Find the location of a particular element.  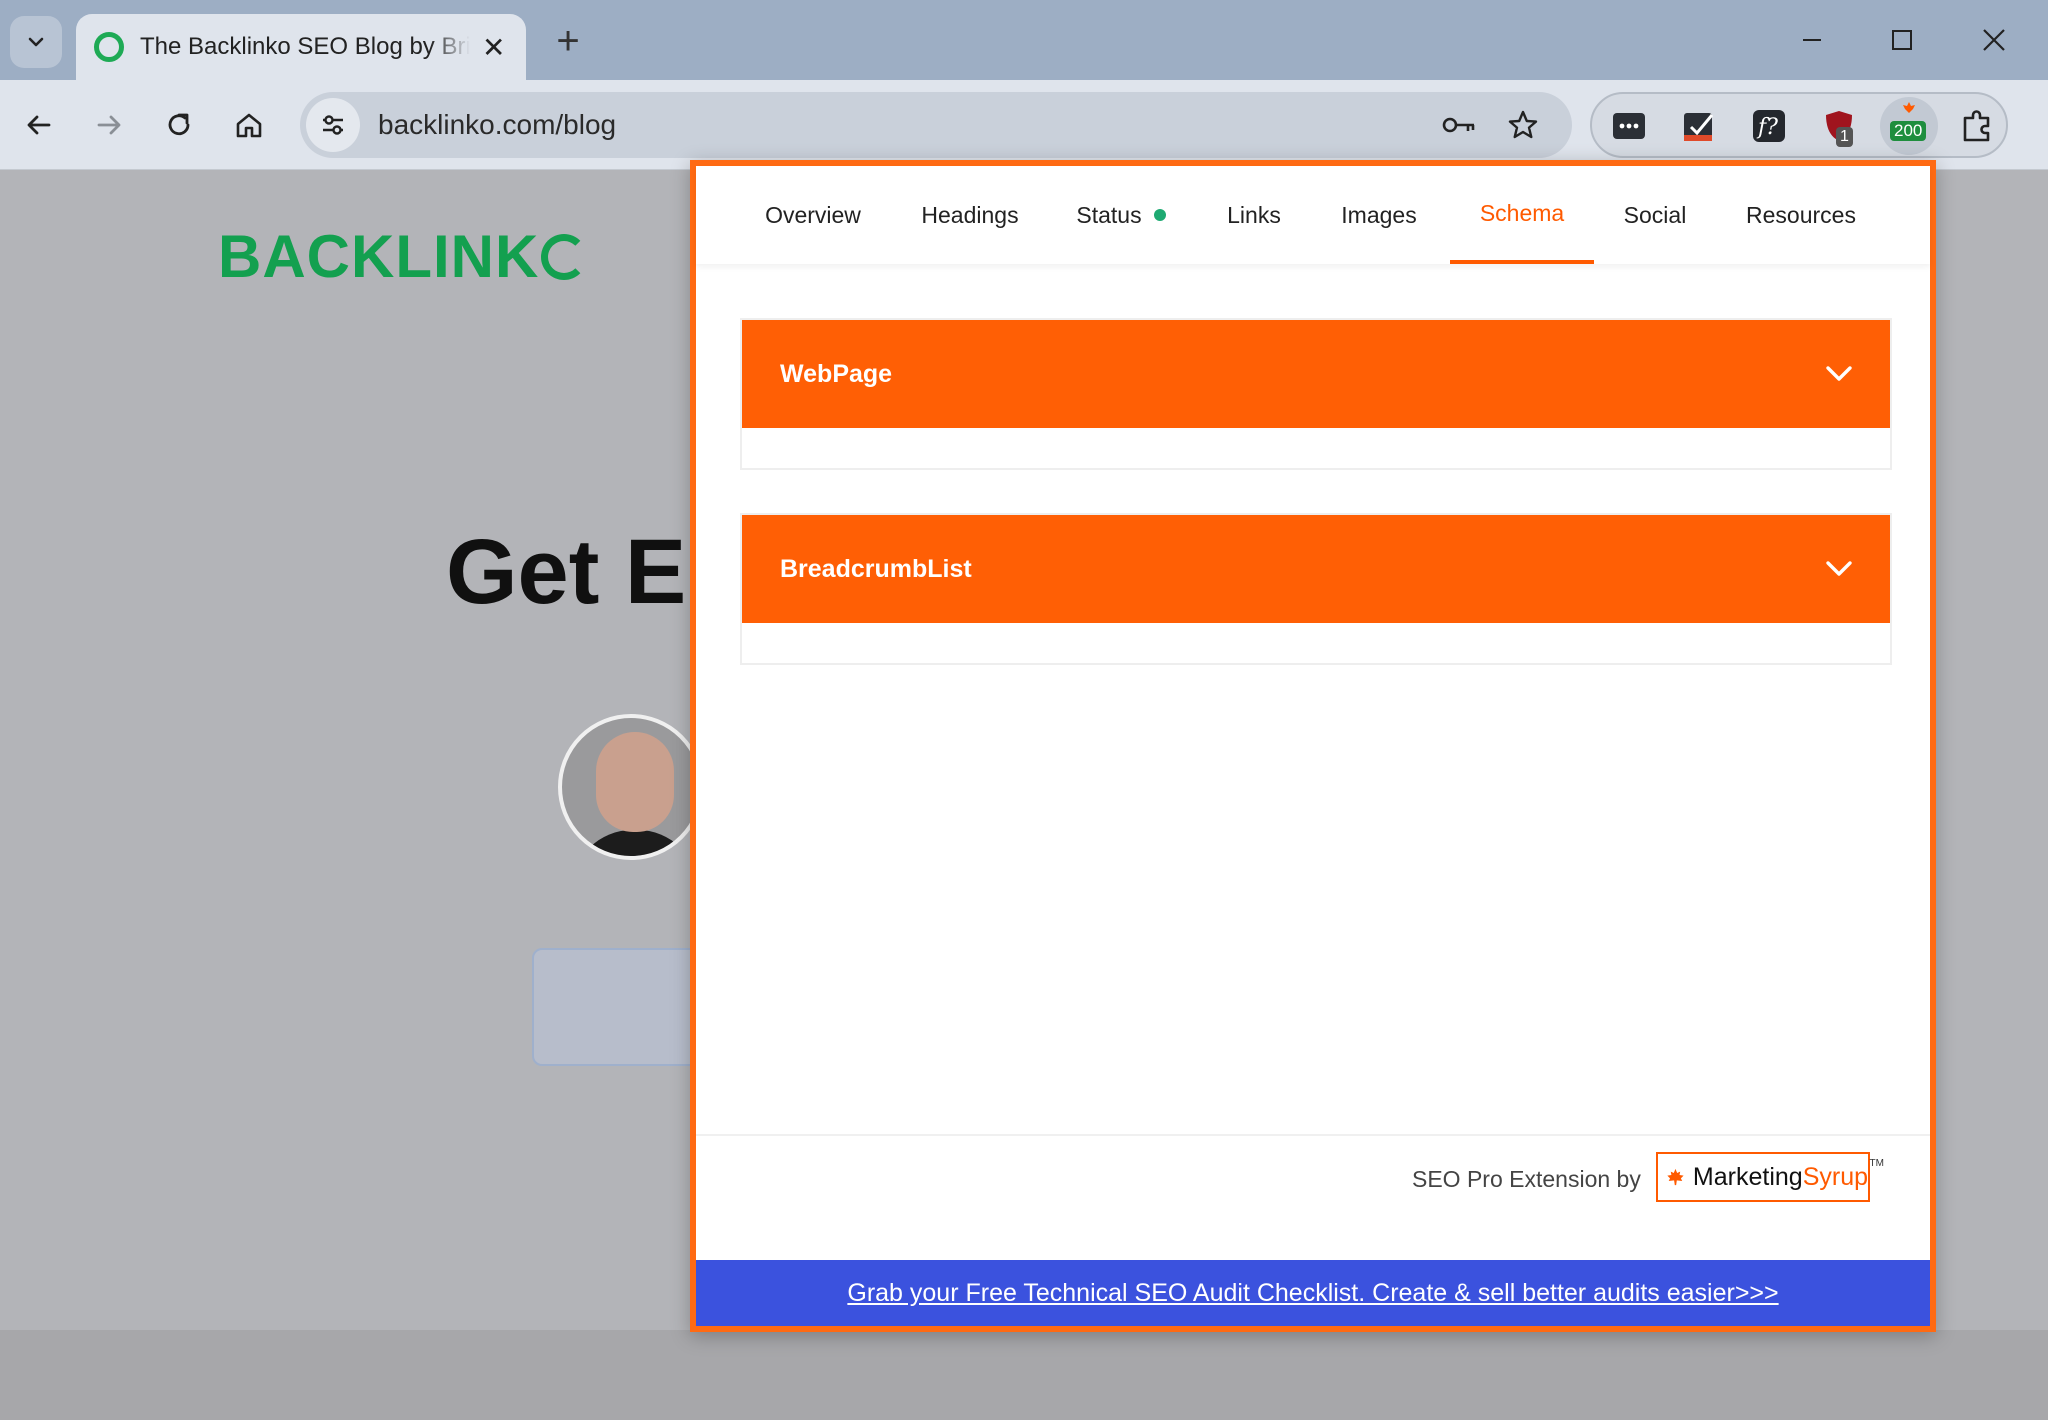

star-icon is located at coordinates (1523, 124).